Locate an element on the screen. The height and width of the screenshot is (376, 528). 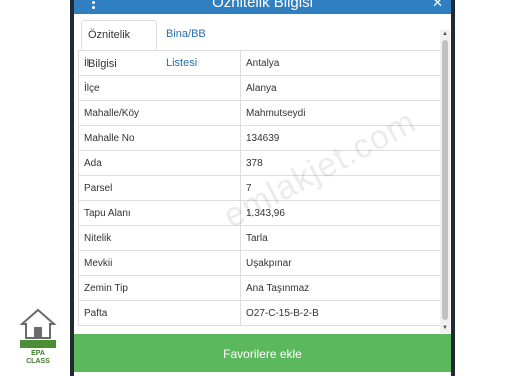
company-logo: EPA CLASS is located at coordinates (38, 339).